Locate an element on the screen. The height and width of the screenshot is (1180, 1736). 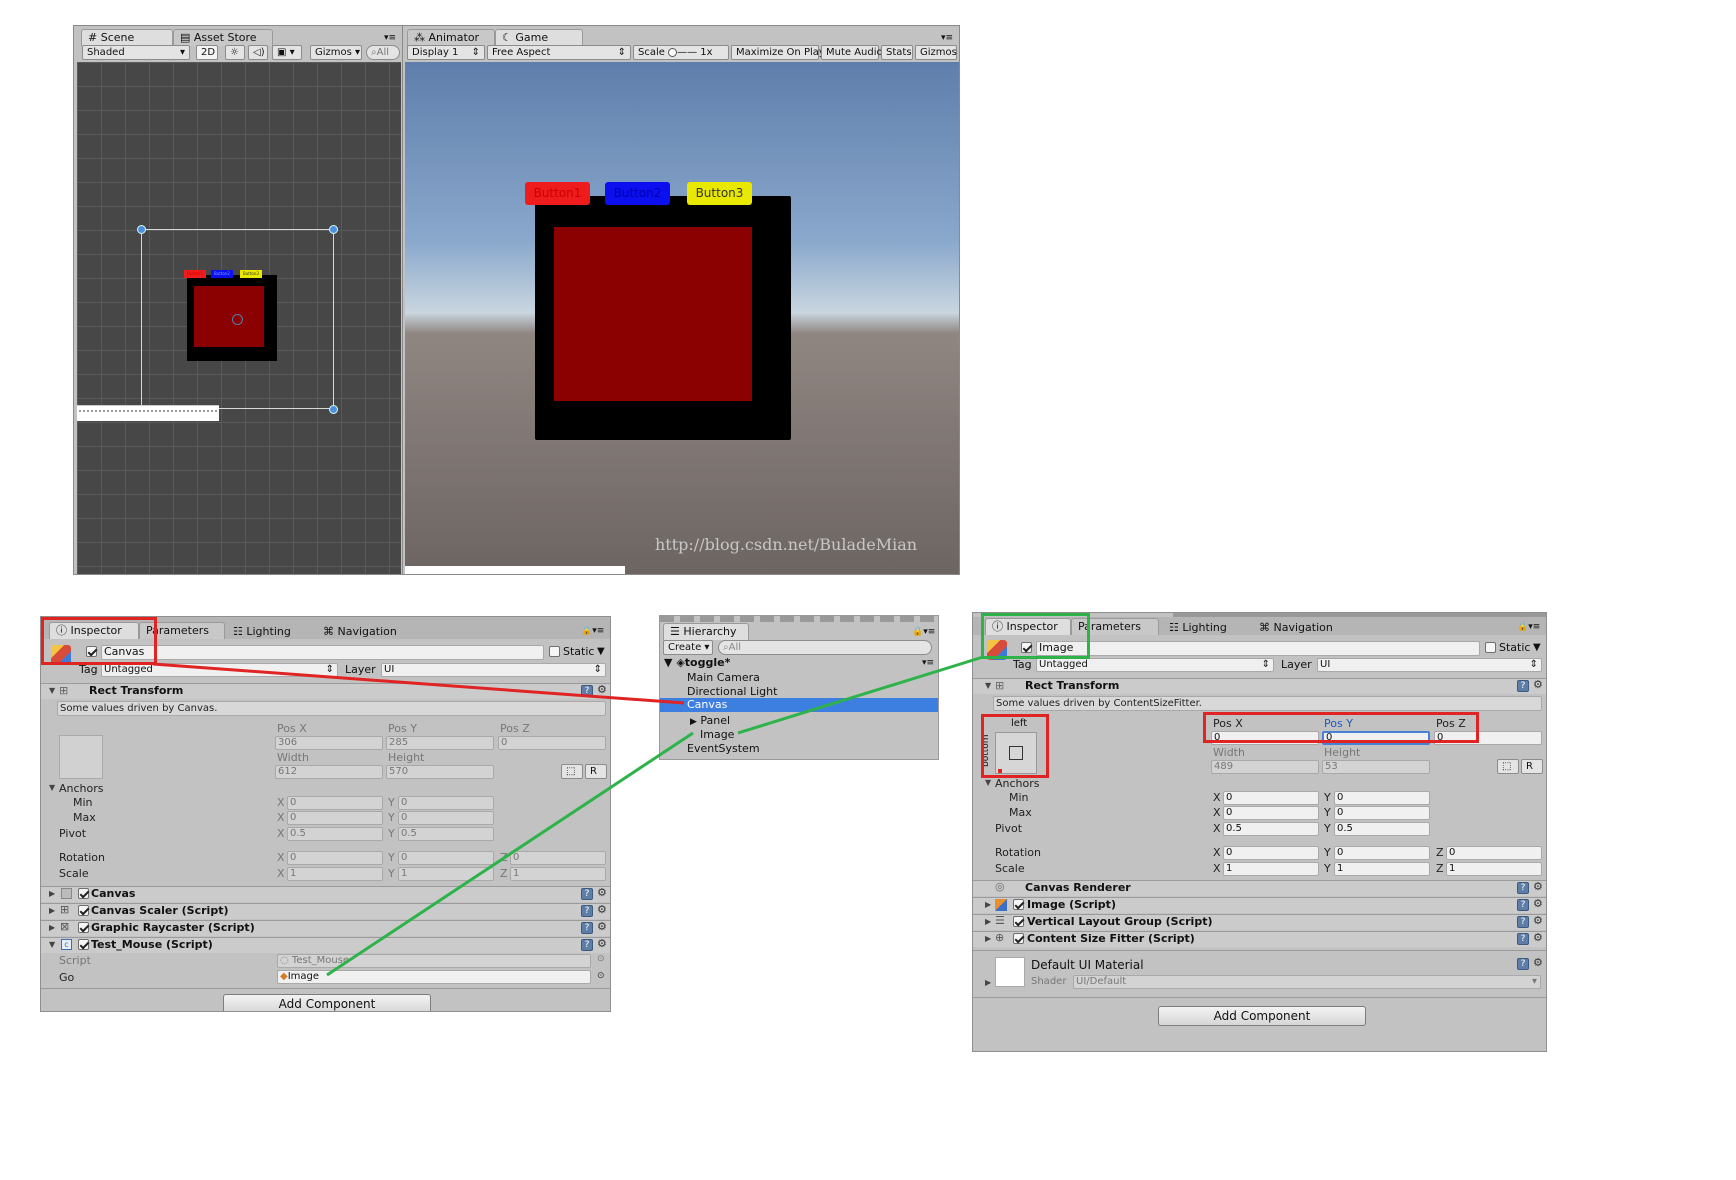
hierarchy-search-input: ⌕All is located at coordinates (825, 647).